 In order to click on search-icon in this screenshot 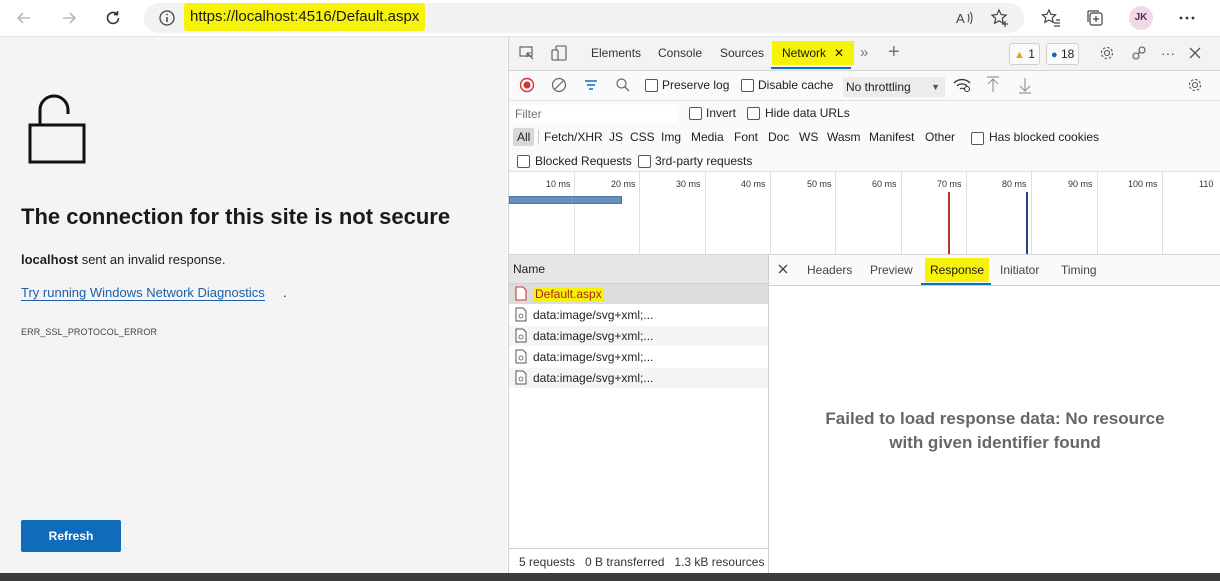, I will do `click(623, 85)`.